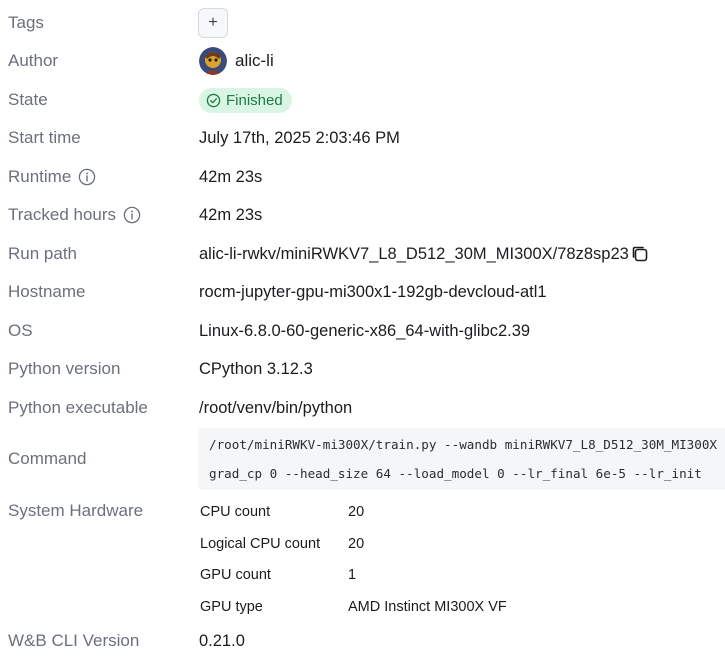 The width and height of the screenshot is (725, 660). What do you see at coordinates (76, 510) in the screenshot?
I see `system-hardware-label: System Hardware` at bounding box center [76, 510].